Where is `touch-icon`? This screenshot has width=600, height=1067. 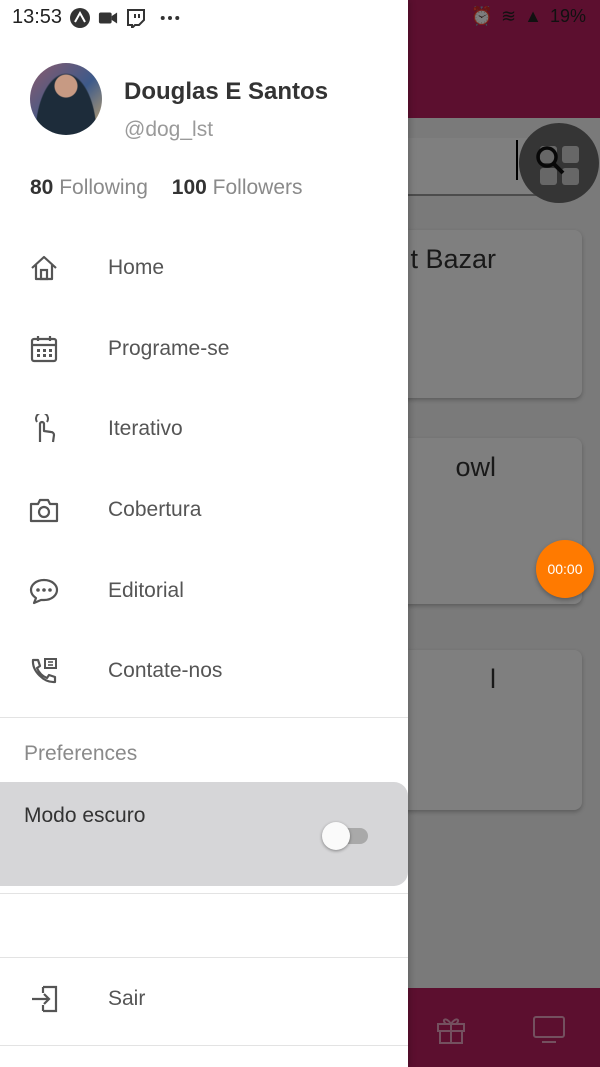 touch-icon is located at coordinates (44, 429).